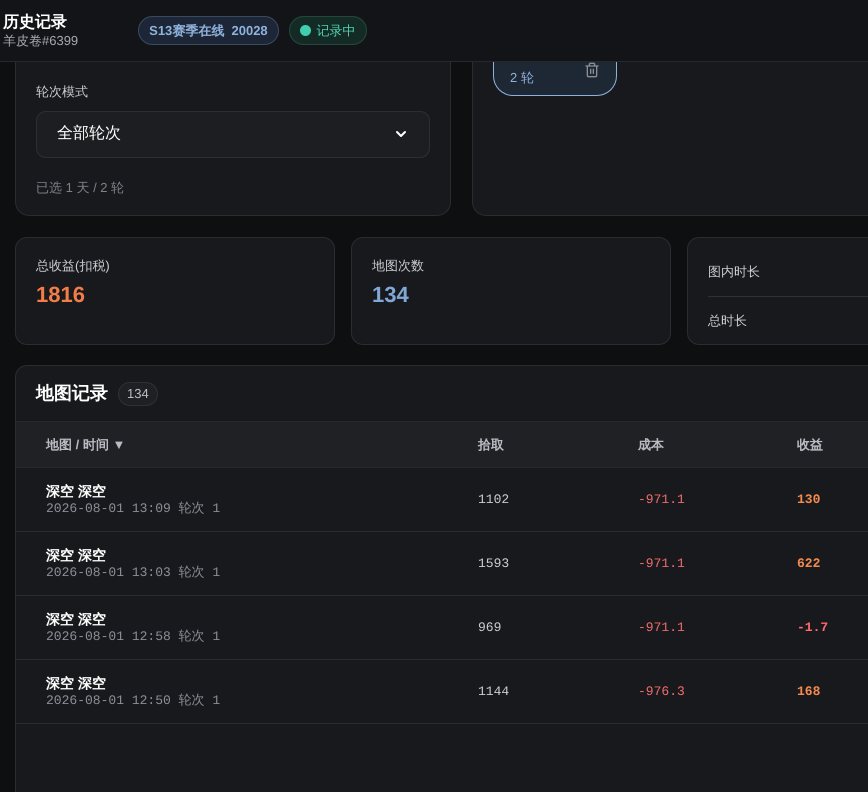 This screenshot has width=868, height=792. Describe the element at coordinates (442, 692) in the screenshot. I see `record-row: 深空 深空 2026-08-01 12:50 轮次 1 1144 -976.3 168` at that location.